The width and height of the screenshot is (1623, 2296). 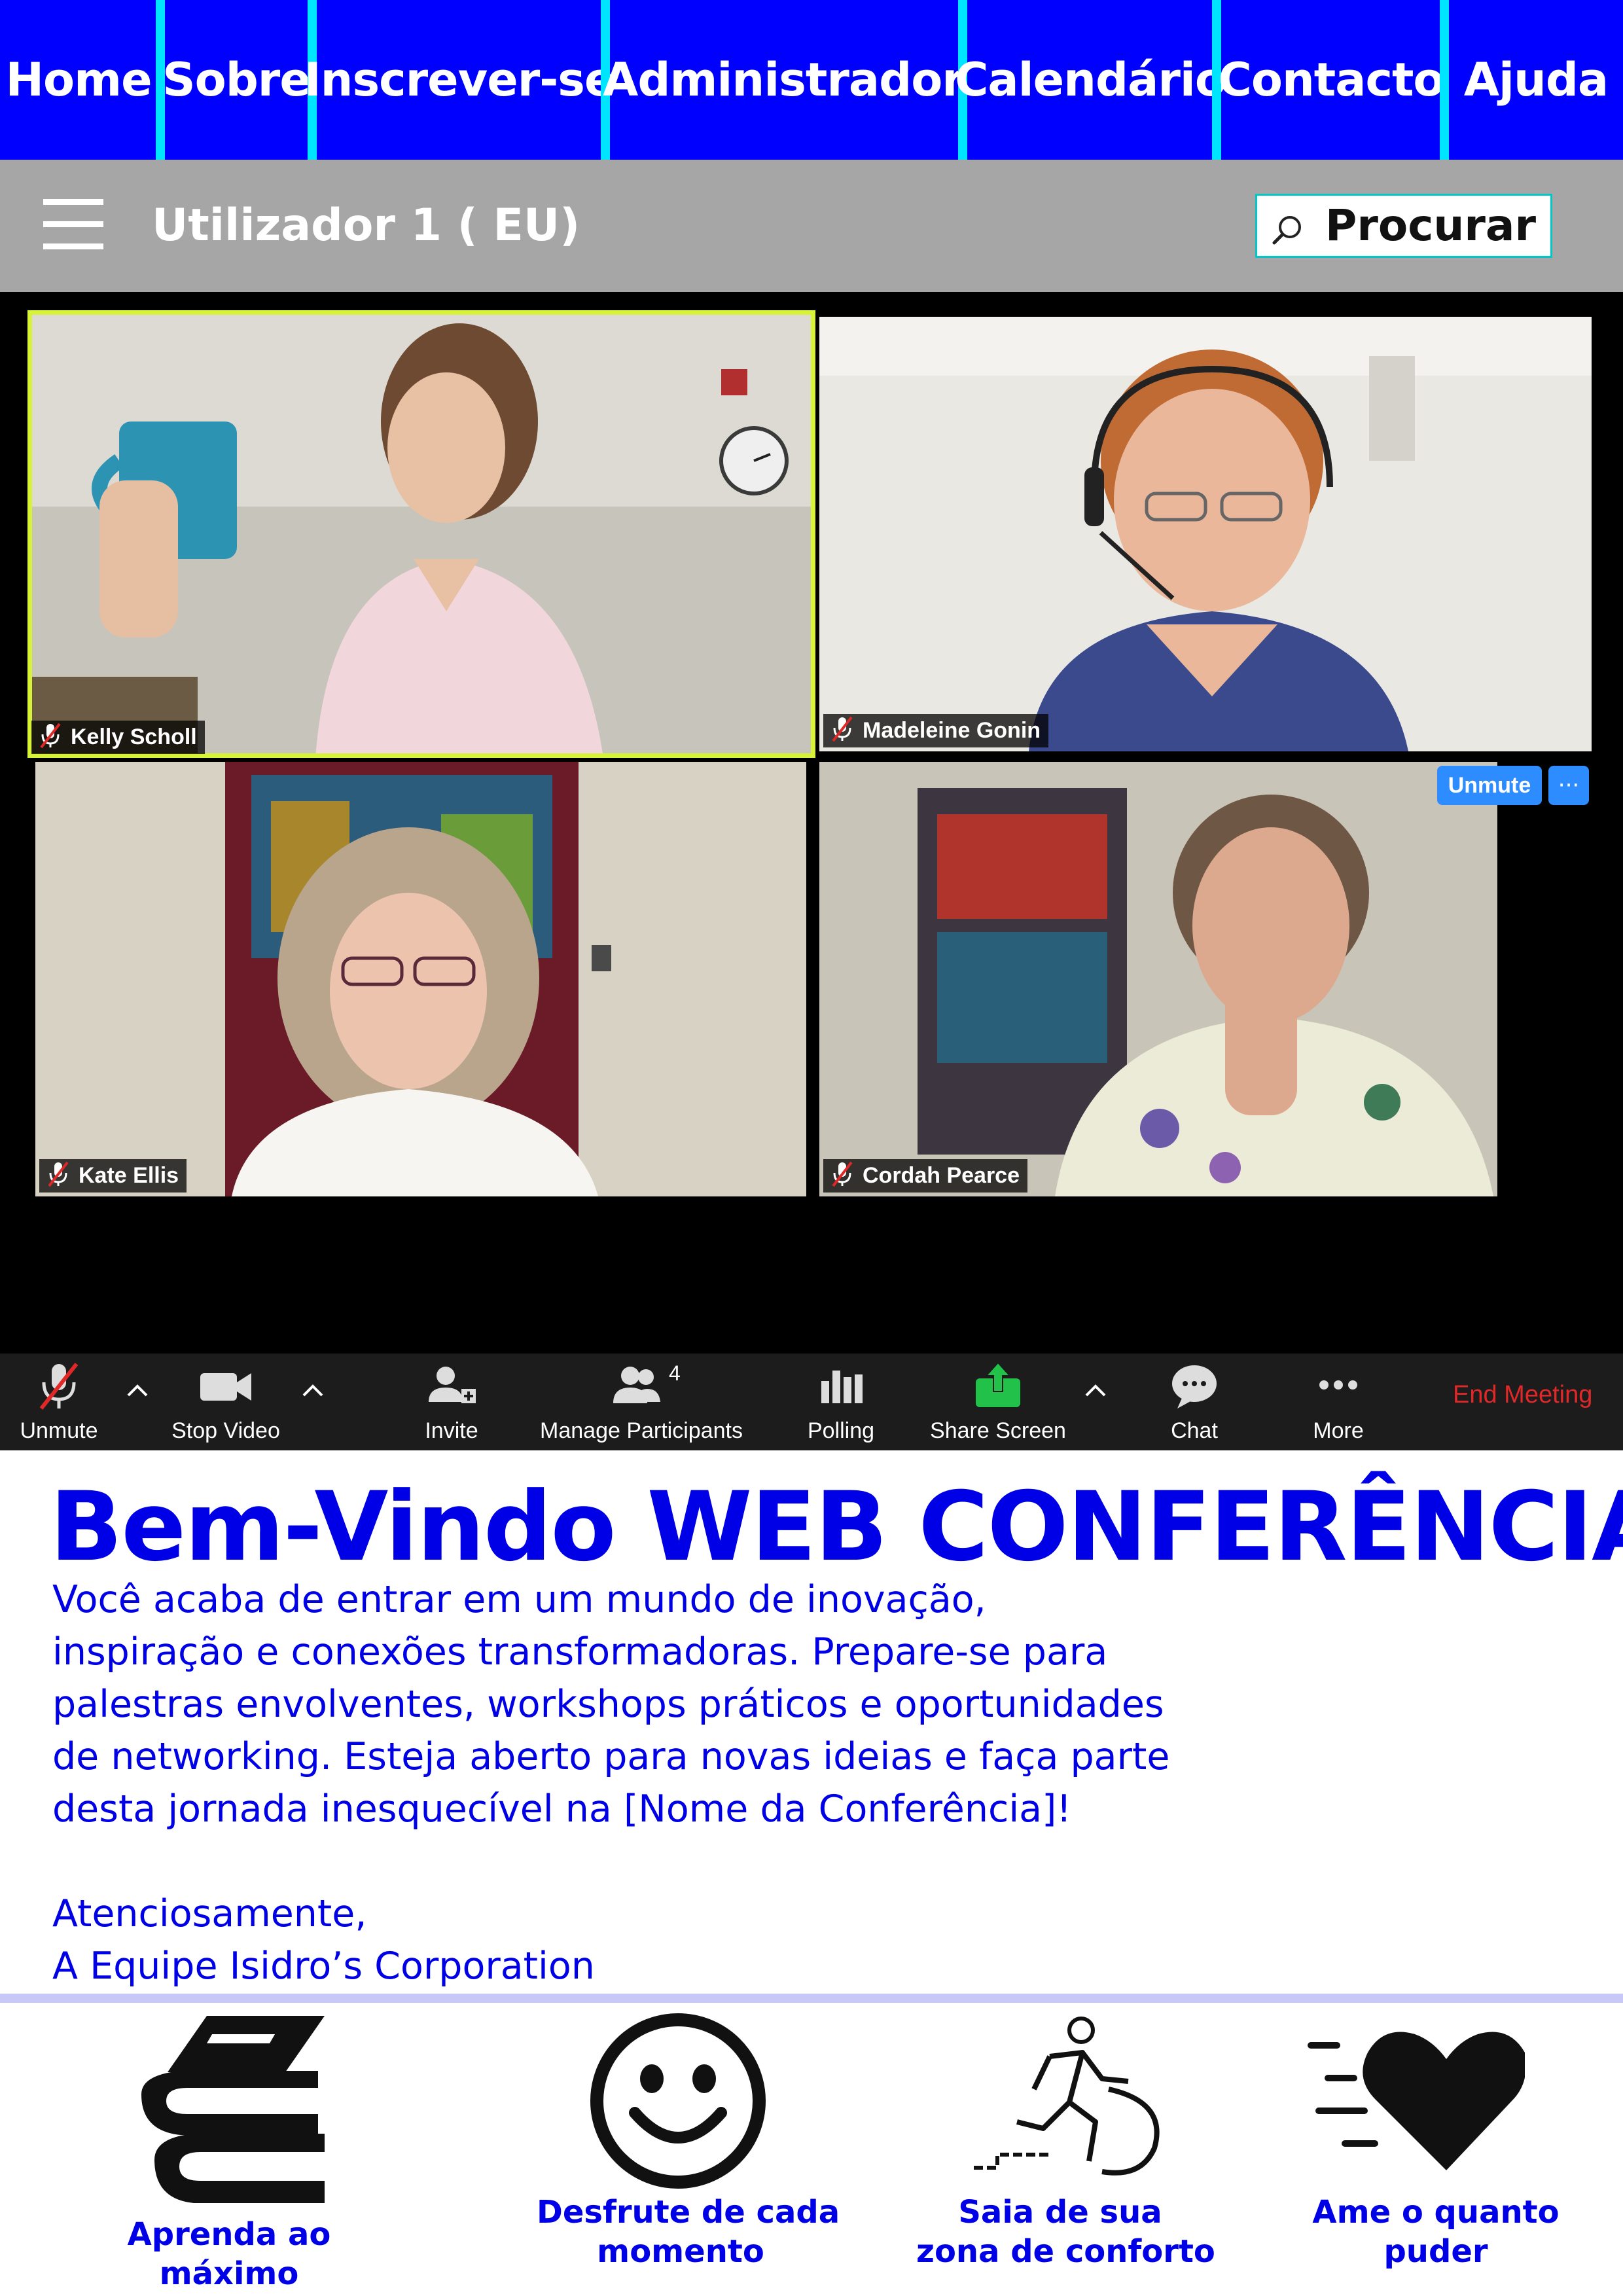 What do you see at coordinates (636, 1385) in the screenshot?
I see `participants-icon` at bounding box center [636, 1385].